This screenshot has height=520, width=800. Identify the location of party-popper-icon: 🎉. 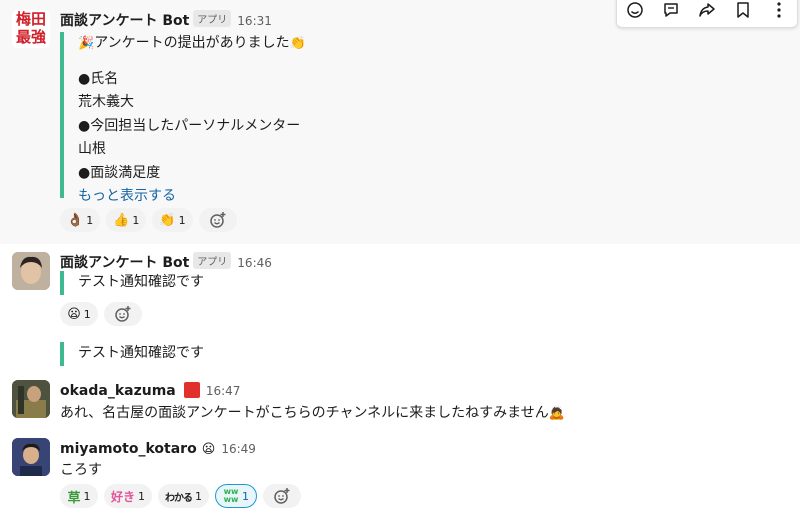
(86, 43).